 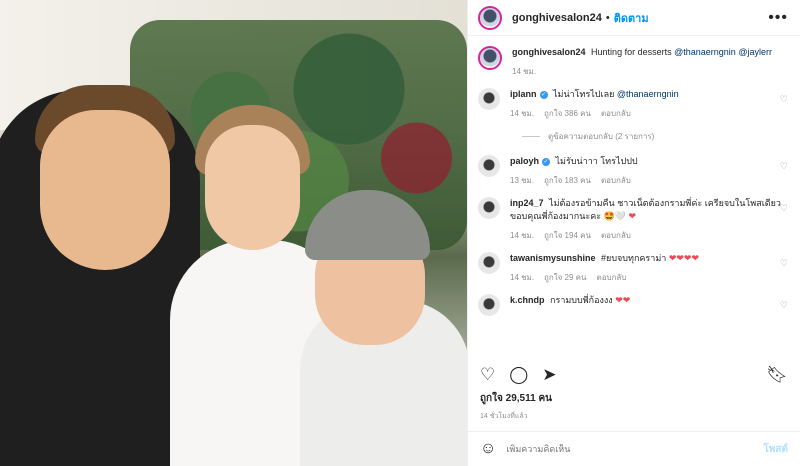 What do you see at coordinates (649, 277) in the screenshot?
I see `comment-meta: 14 ชม. ถูกใจ 29 คน ตอบกลับ` at bounding box center [649, 277].